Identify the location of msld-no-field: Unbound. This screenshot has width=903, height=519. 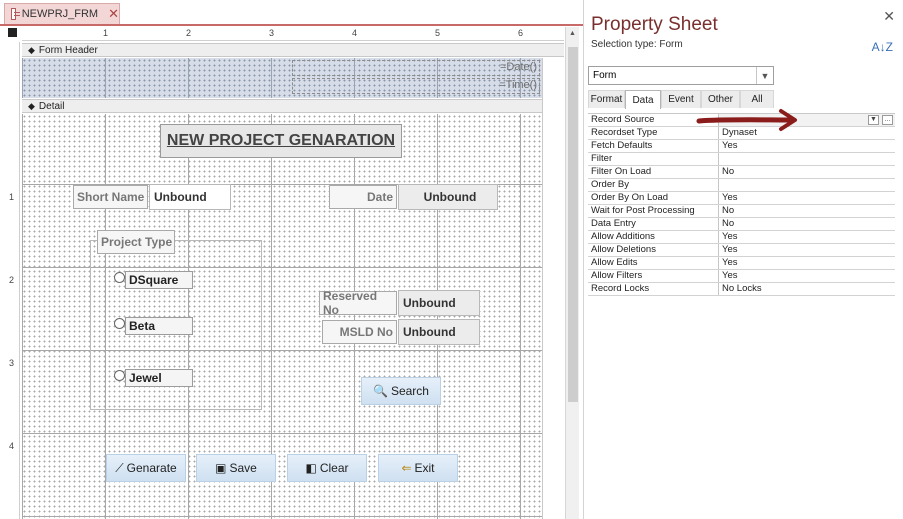
(439, 332).